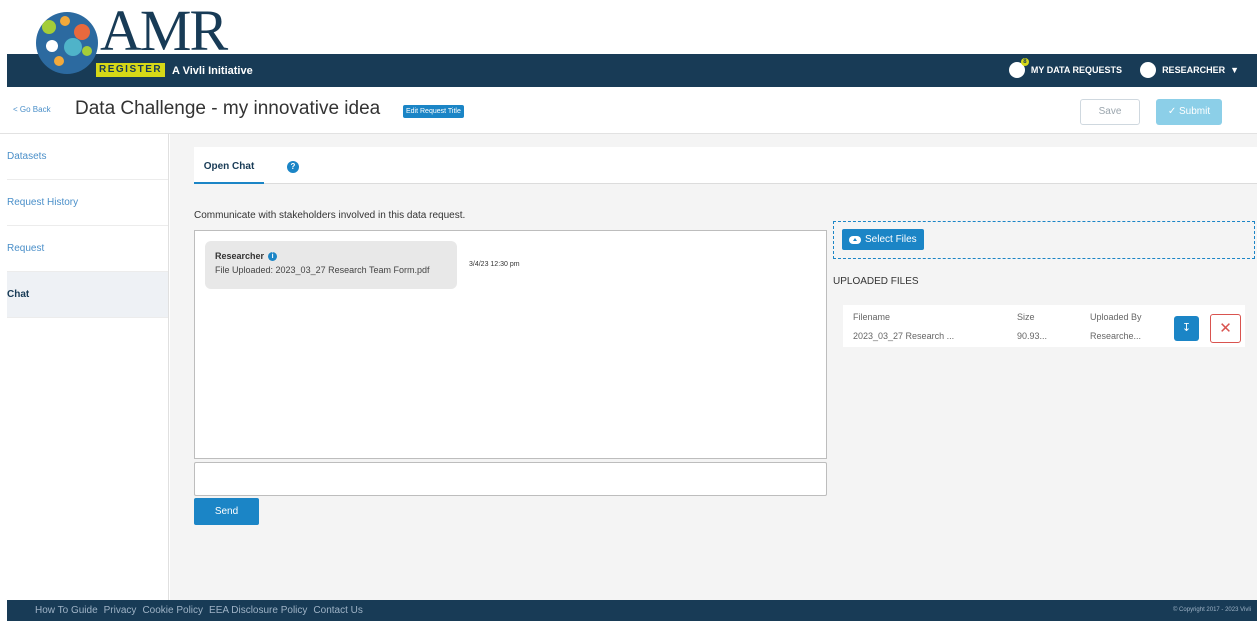 The width and height of the screenshot is (1257, 621). What do you see at coordinates (87, 249) in the screenshot?
I see `sidebar-item-request: Request` at bounding box center [87, 249].